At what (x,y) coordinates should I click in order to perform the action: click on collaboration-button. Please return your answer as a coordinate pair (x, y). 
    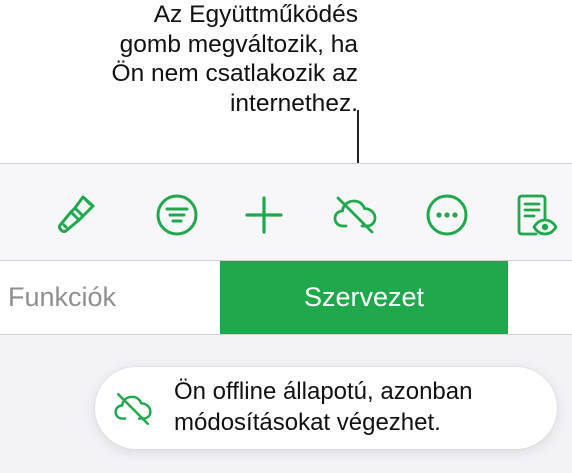
    Looking at the image, I should click on (355, 215).